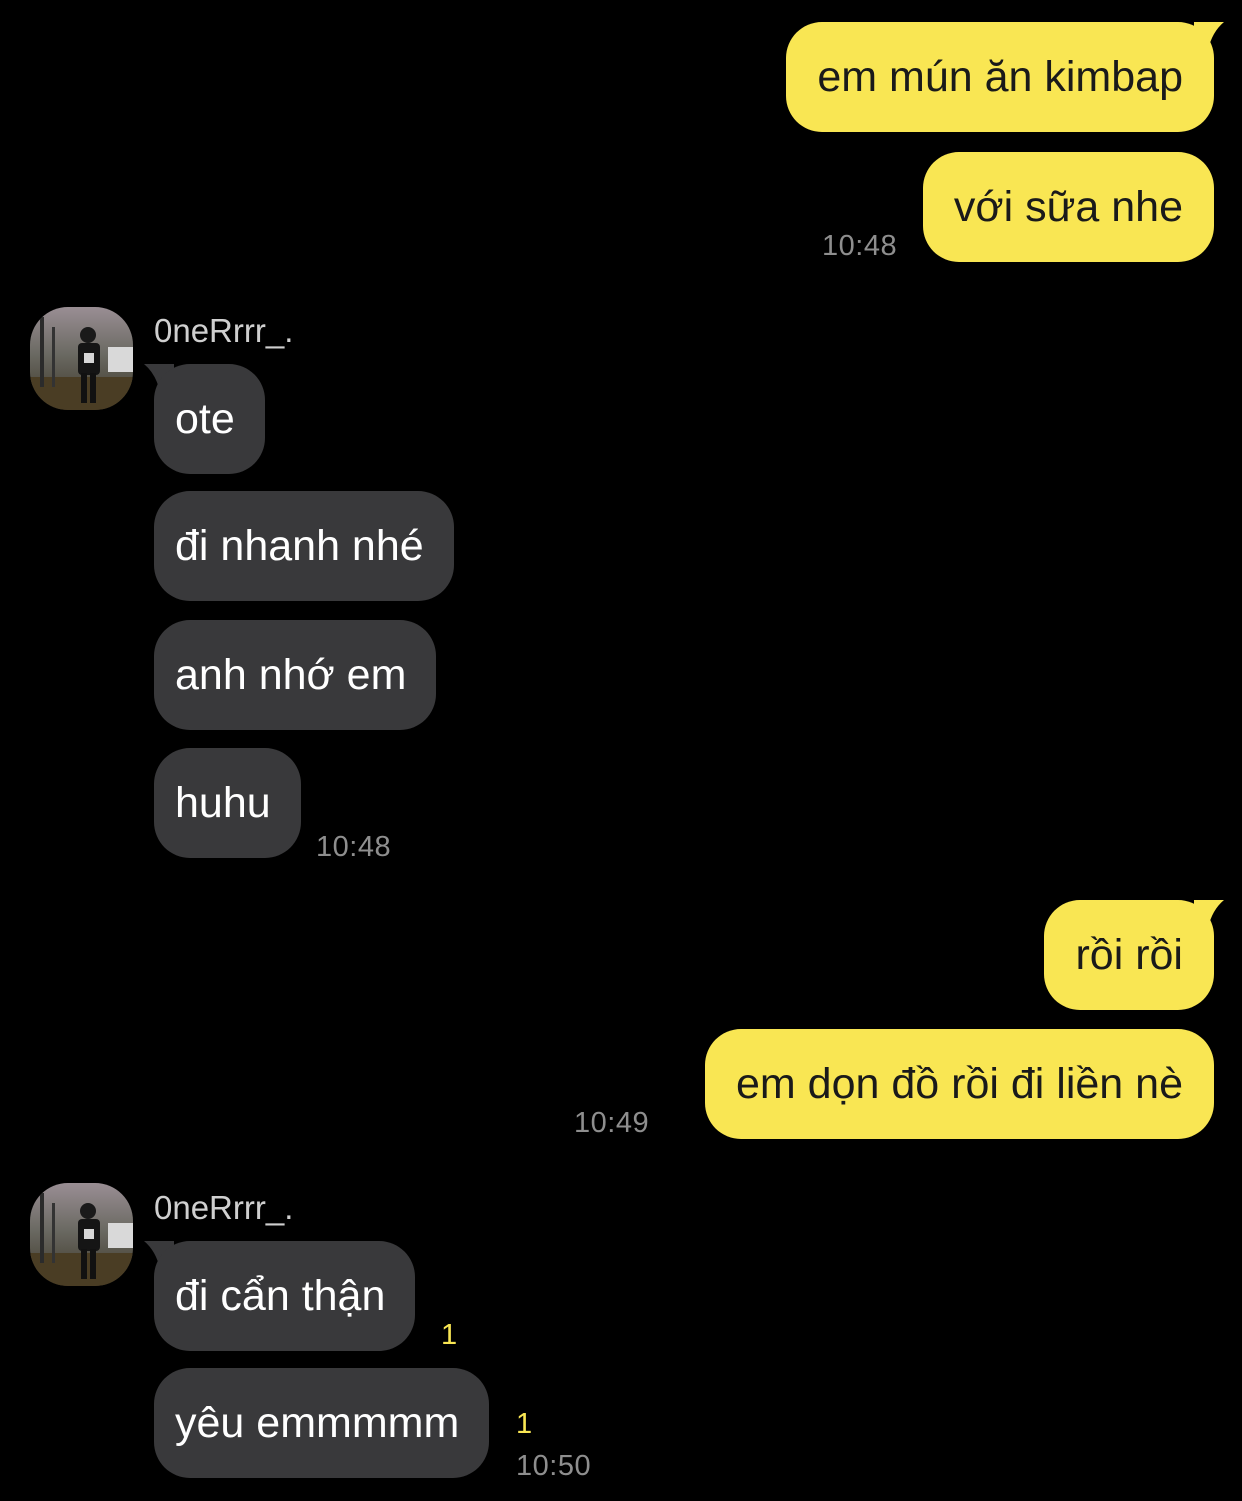 The image size is (1242, 1501). I want to click on message-timestamp: 10:49, so click(612, 1123).